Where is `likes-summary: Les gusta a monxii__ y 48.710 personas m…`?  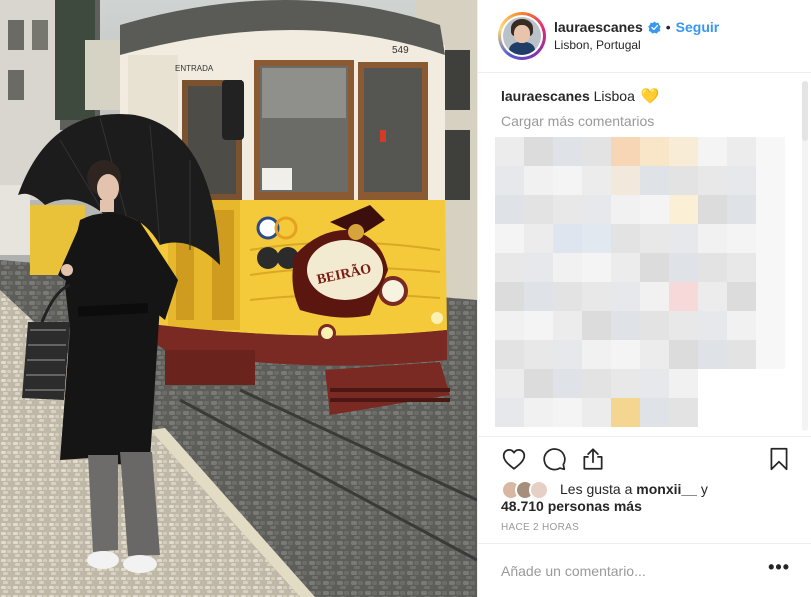 likes-summary: Les gusta a monxii__ y 48.710 personas m… is located at coordinates (651, 499).